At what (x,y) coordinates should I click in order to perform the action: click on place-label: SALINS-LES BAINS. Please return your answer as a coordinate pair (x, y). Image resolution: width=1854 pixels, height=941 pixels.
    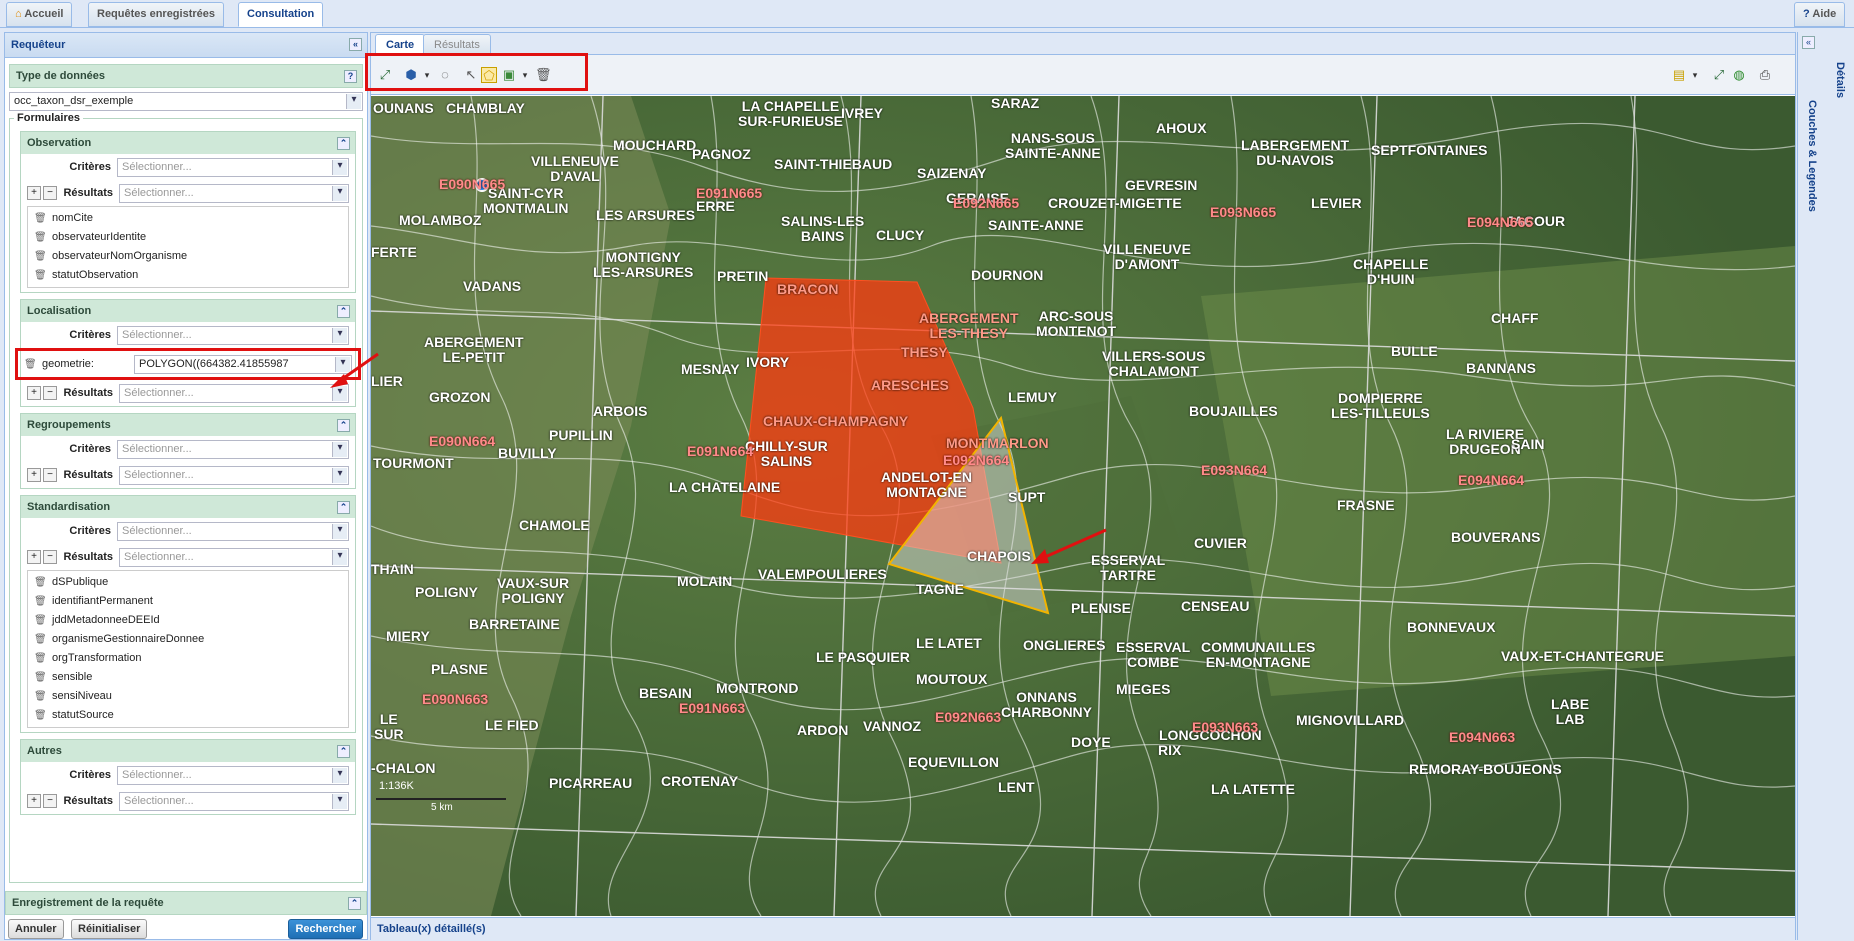
    Looking at the image, I should click on (823, 228).